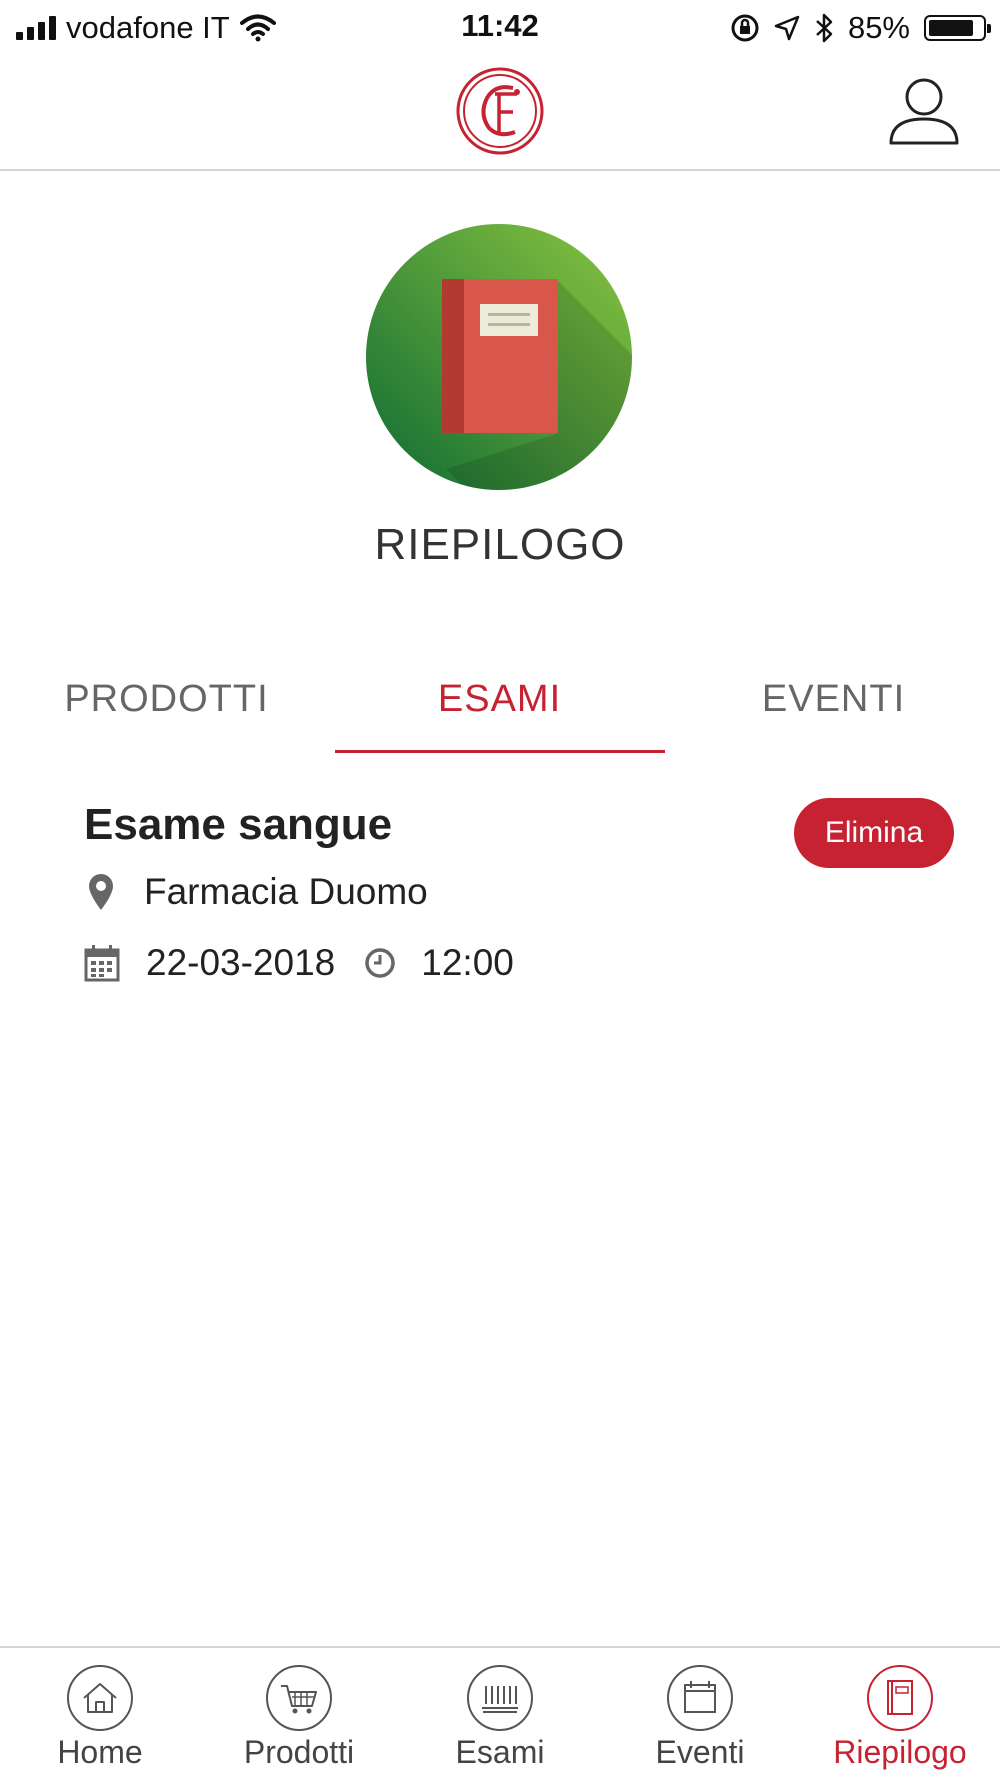 The height and width of the screenshot is (1778, 1000). I want to click on location-row: Farmacia Duomo, so click(256, 892).